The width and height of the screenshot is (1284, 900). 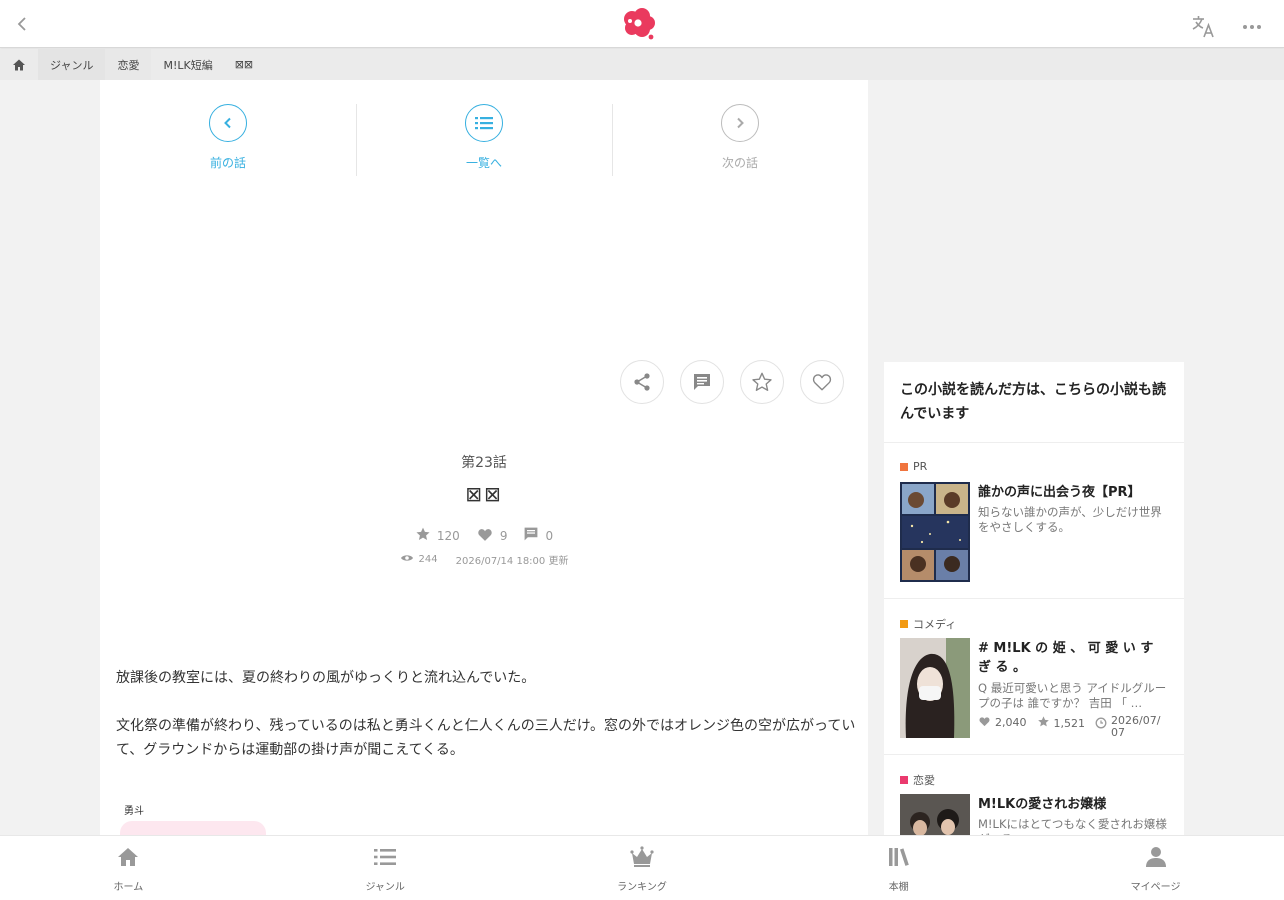 I want to click on update-date: 2026/07/07, so click(x=1129, y=727).